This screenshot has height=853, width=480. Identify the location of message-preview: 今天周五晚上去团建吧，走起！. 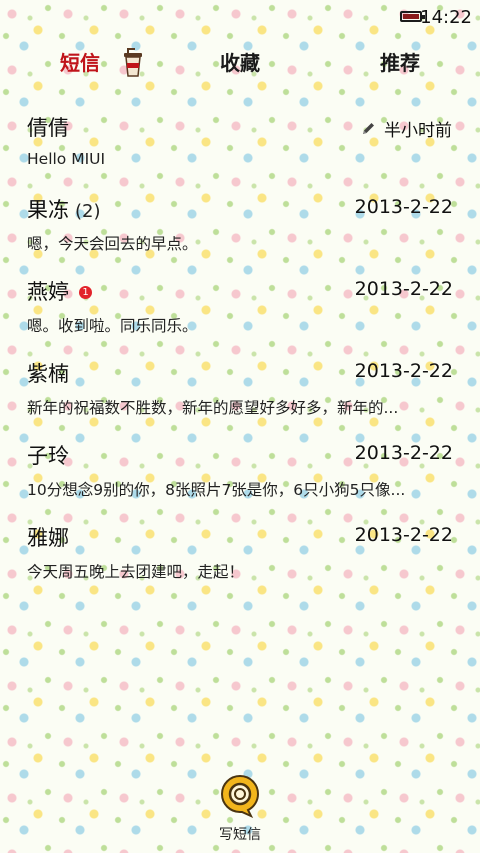
(136, 572).